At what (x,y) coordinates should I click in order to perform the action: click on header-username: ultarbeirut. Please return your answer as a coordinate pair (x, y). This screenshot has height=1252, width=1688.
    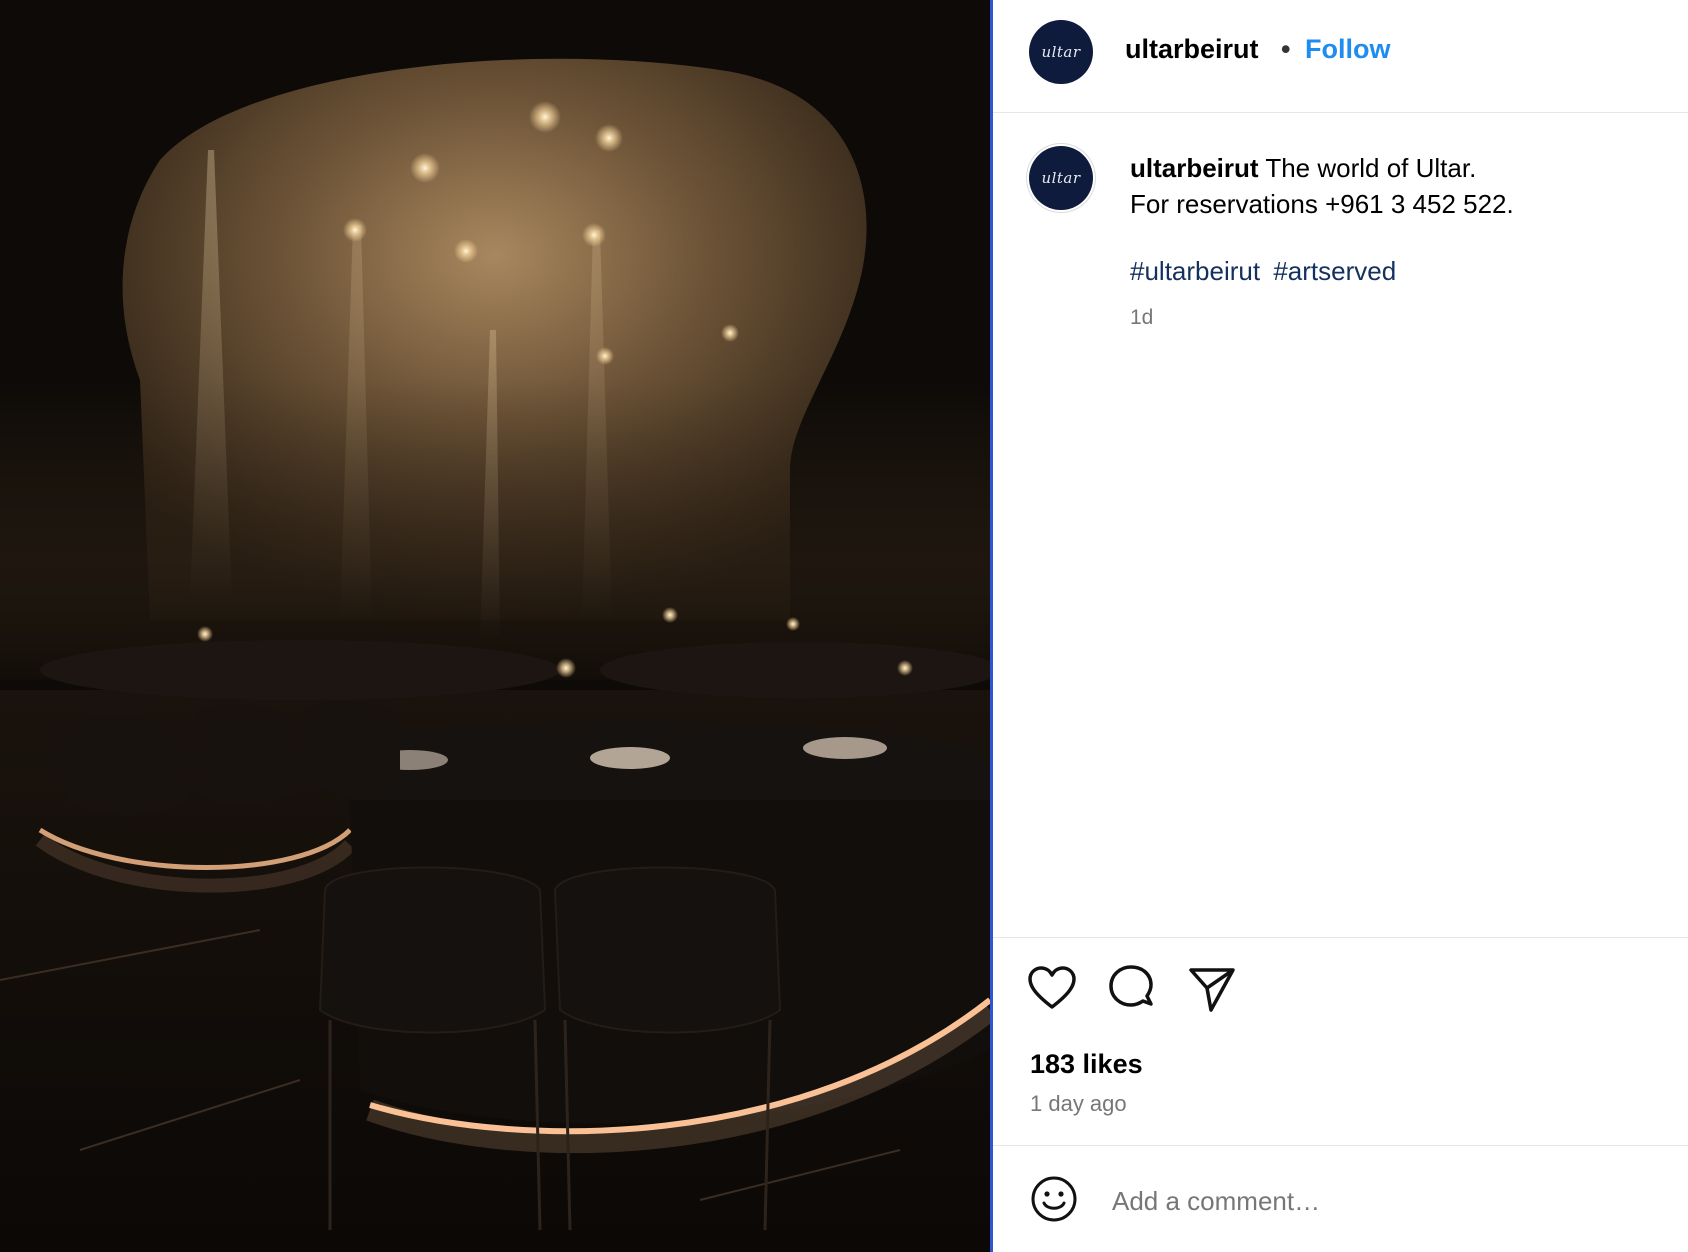
    Looking at the image, I should click on (1192, 49).